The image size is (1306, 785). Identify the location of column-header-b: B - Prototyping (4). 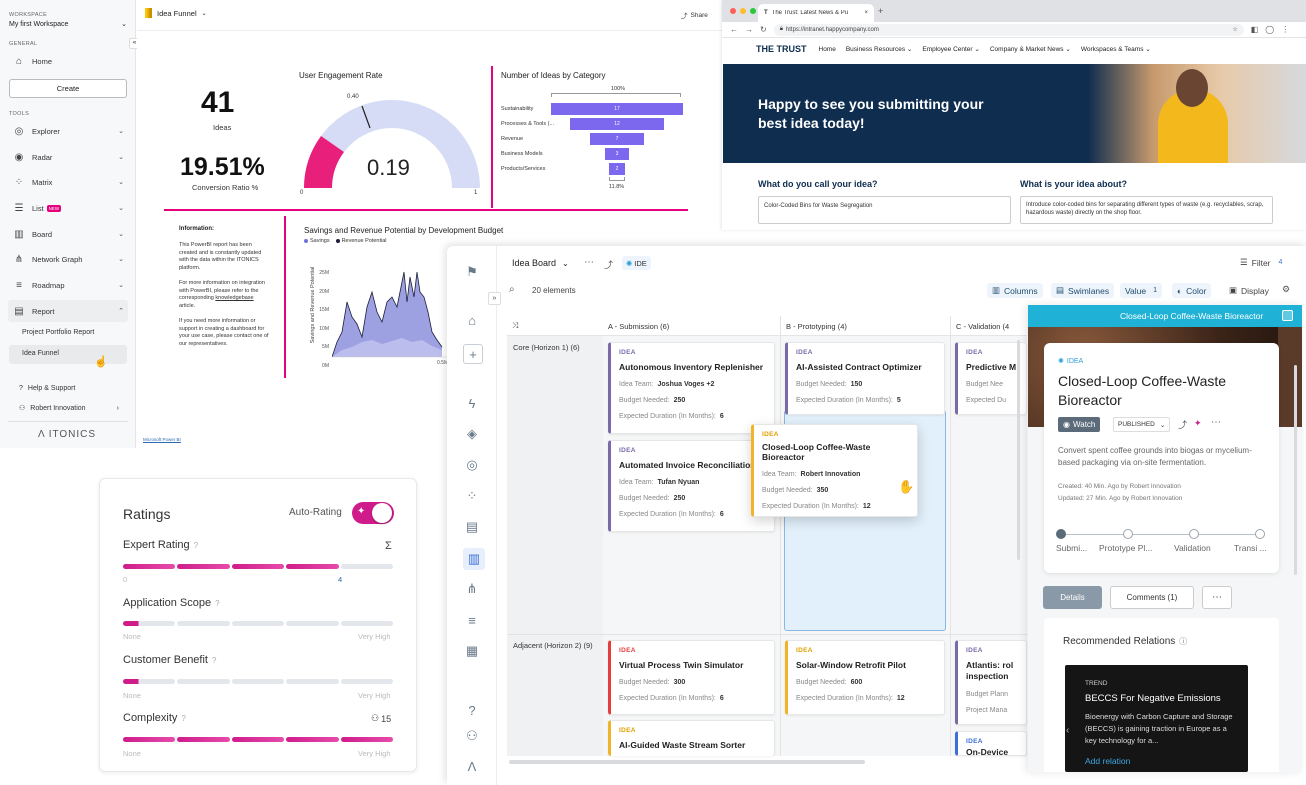
(816, 326).